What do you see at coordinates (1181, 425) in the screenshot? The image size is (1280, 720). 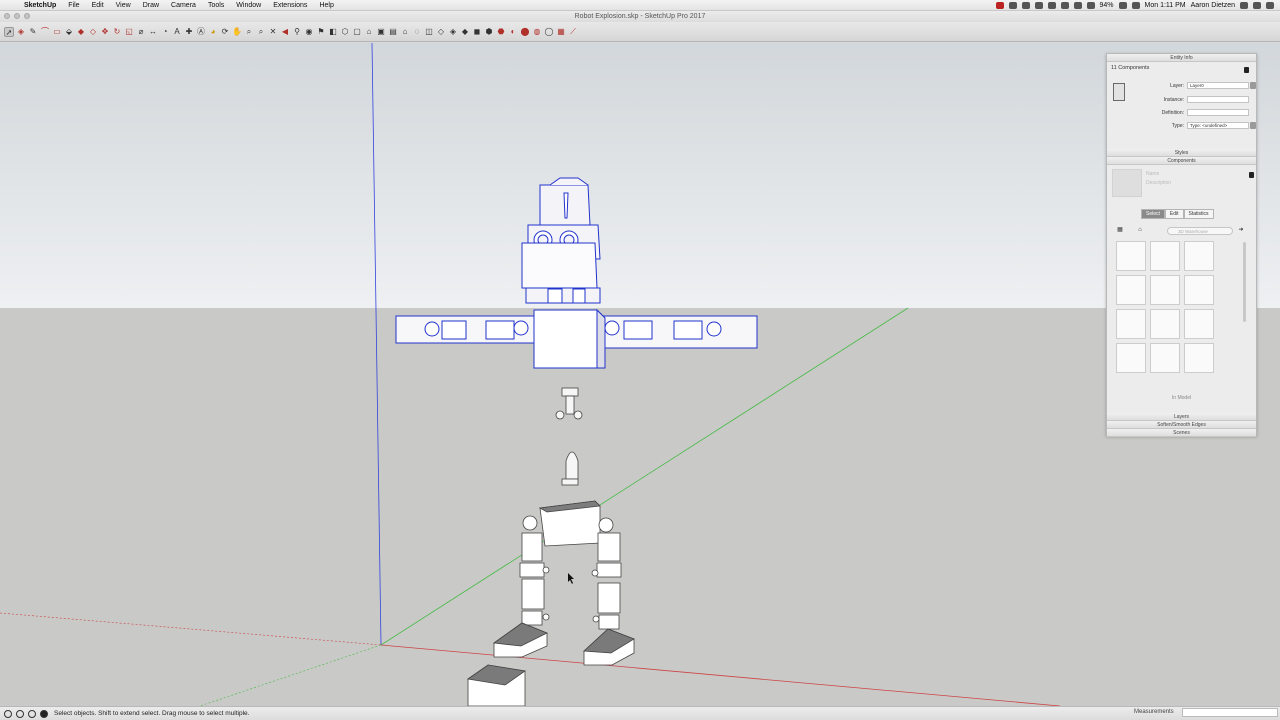 I see `soften-tray-header: Soften/Smooth Edges` at bounding box center [1181, 425].